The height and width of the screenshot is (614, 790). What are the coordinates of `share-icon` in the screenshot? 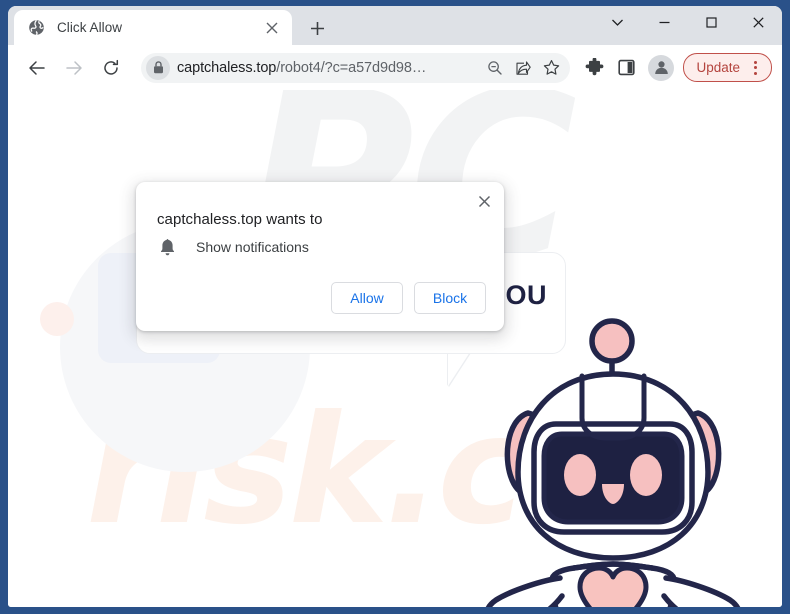 It's located at (523, 68).